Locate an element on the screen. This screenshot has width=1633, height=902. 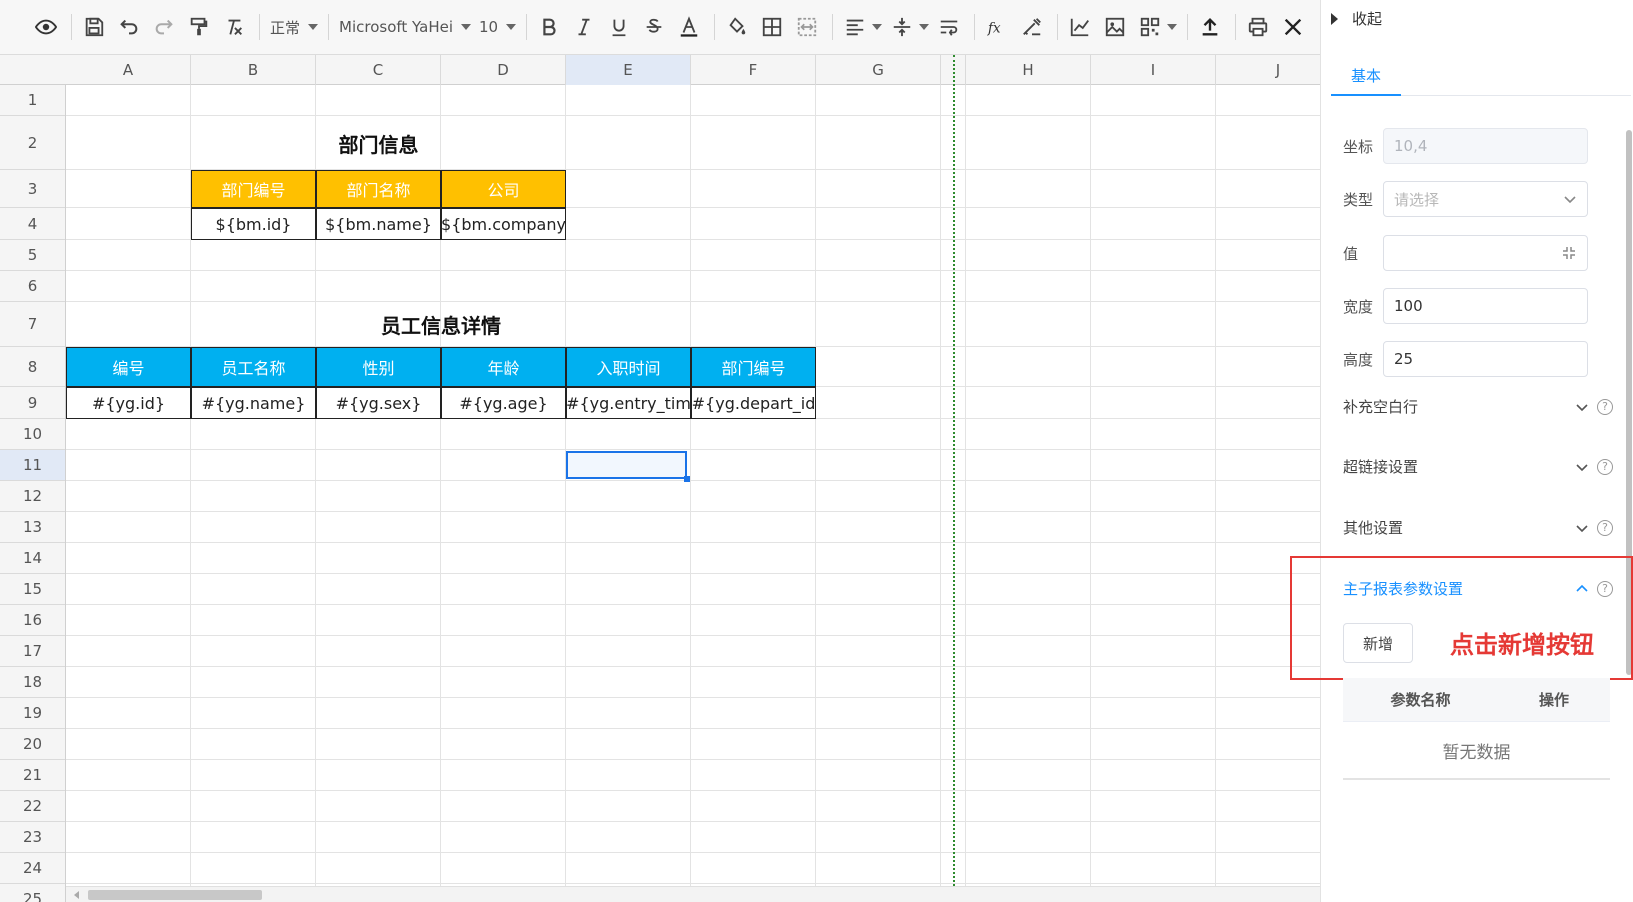
selected-cell is located at coordinates (626, 465).